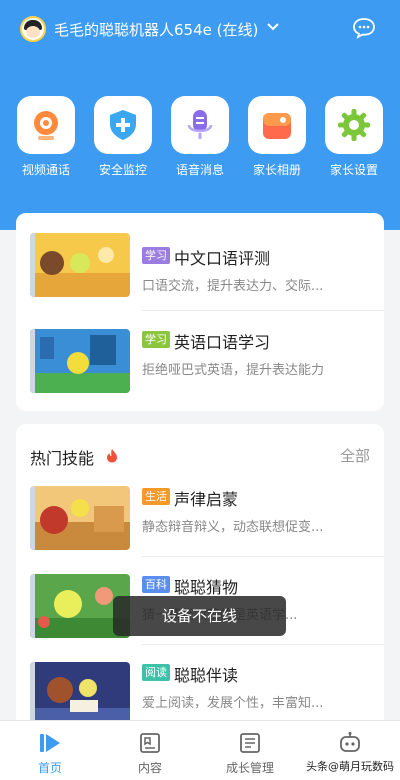 The height and width of the screenshot is (780, 400). I want to click on skill-title: 聪聪猜物, so click(206, 587).